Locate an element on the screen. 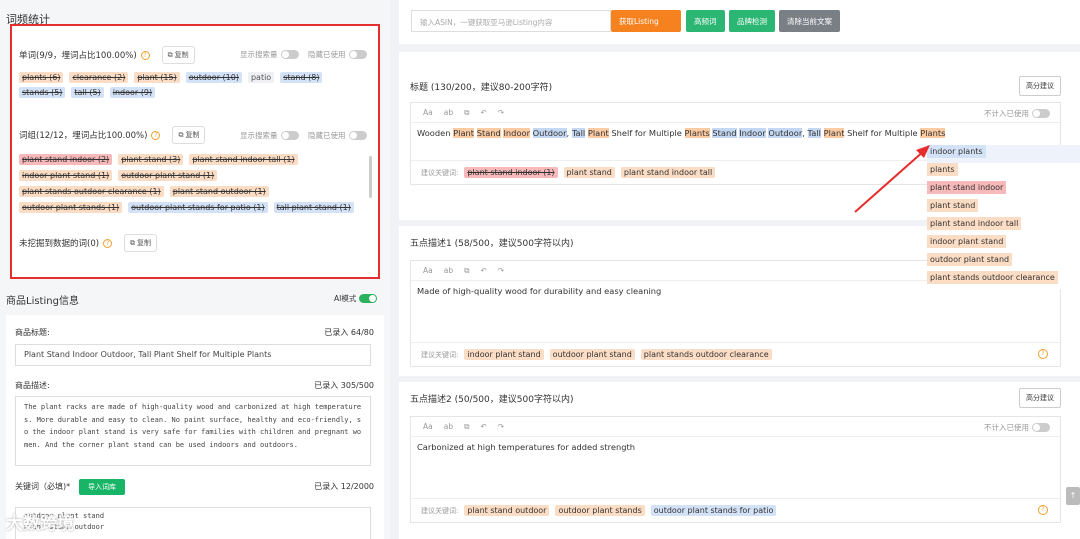 This screenshot has height=539, width=1080. keyword-tag: outdoor plant stand (1) is located at coordinates (168, 175).